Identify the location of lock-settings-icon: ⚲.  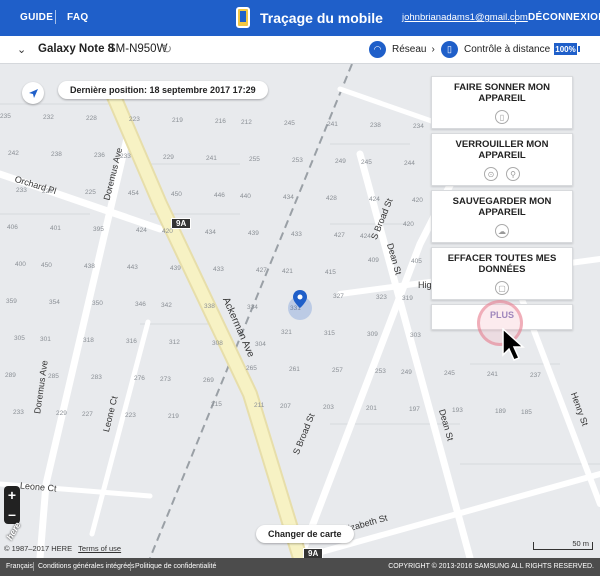
(513, 174).